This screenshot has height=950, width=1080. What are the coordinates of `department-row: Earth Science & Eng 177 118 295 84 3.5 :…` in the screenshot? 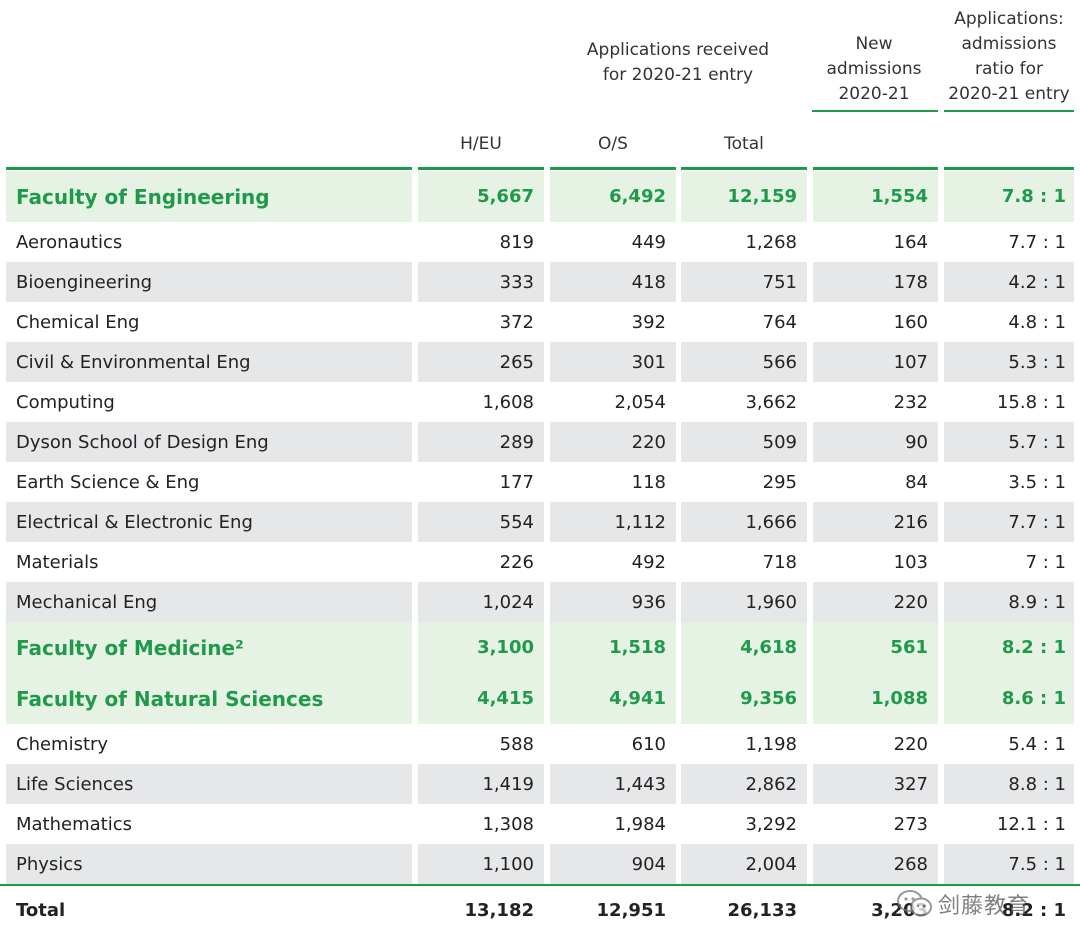 It's located at (540, 482).